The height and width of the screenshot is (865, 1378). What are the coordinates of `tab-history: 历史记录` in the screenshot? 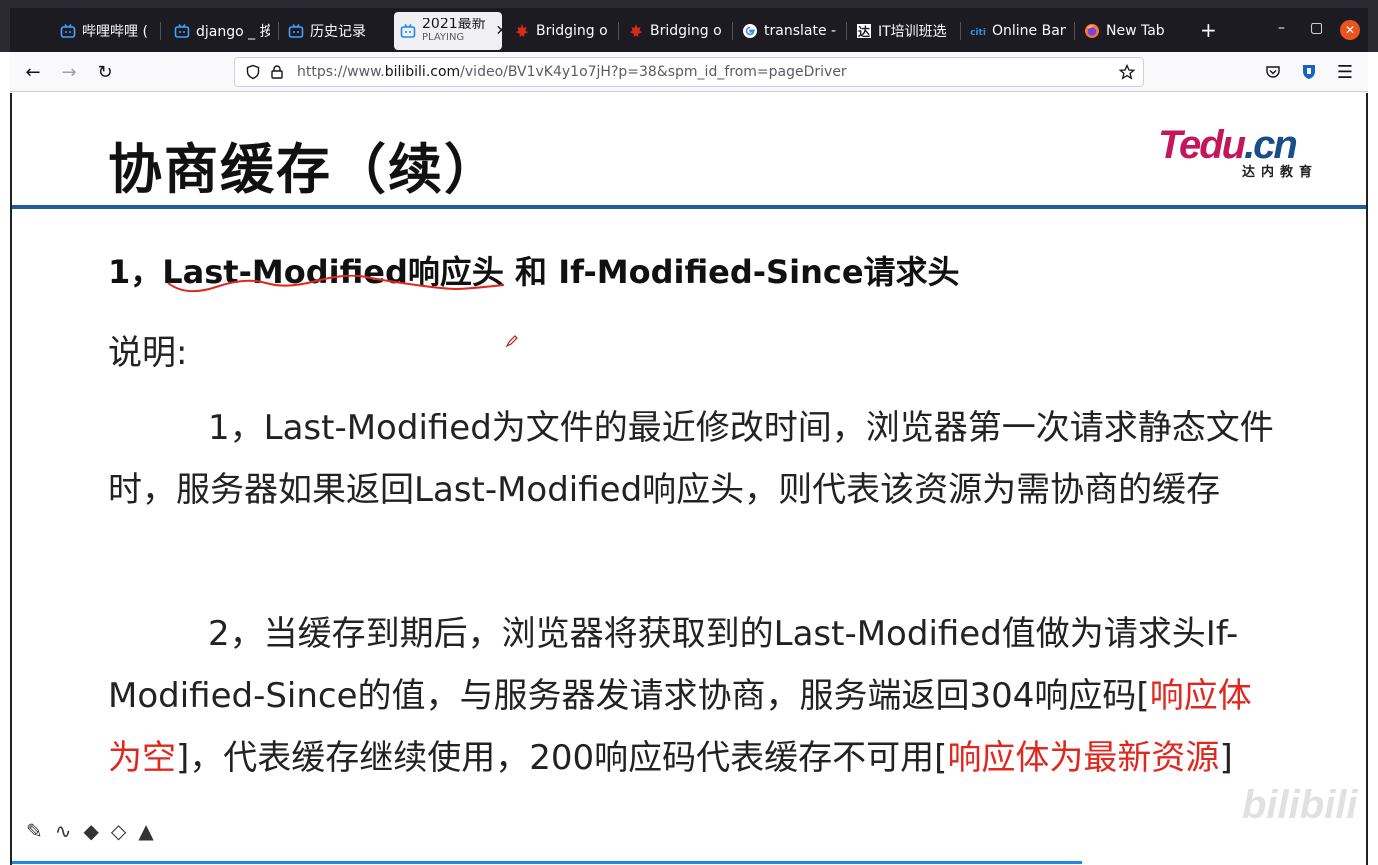 It's located at (333, 31).